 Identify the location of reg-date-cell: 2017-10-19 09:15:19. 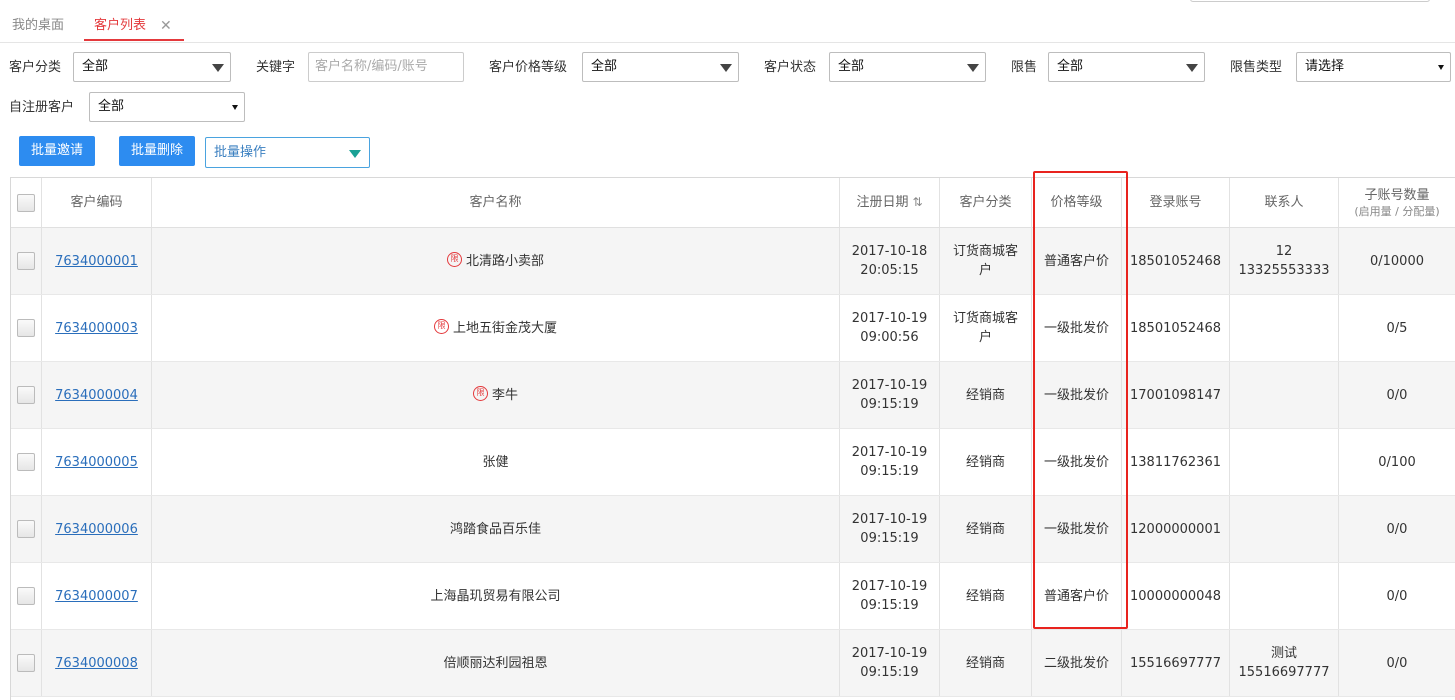
(890, 462).